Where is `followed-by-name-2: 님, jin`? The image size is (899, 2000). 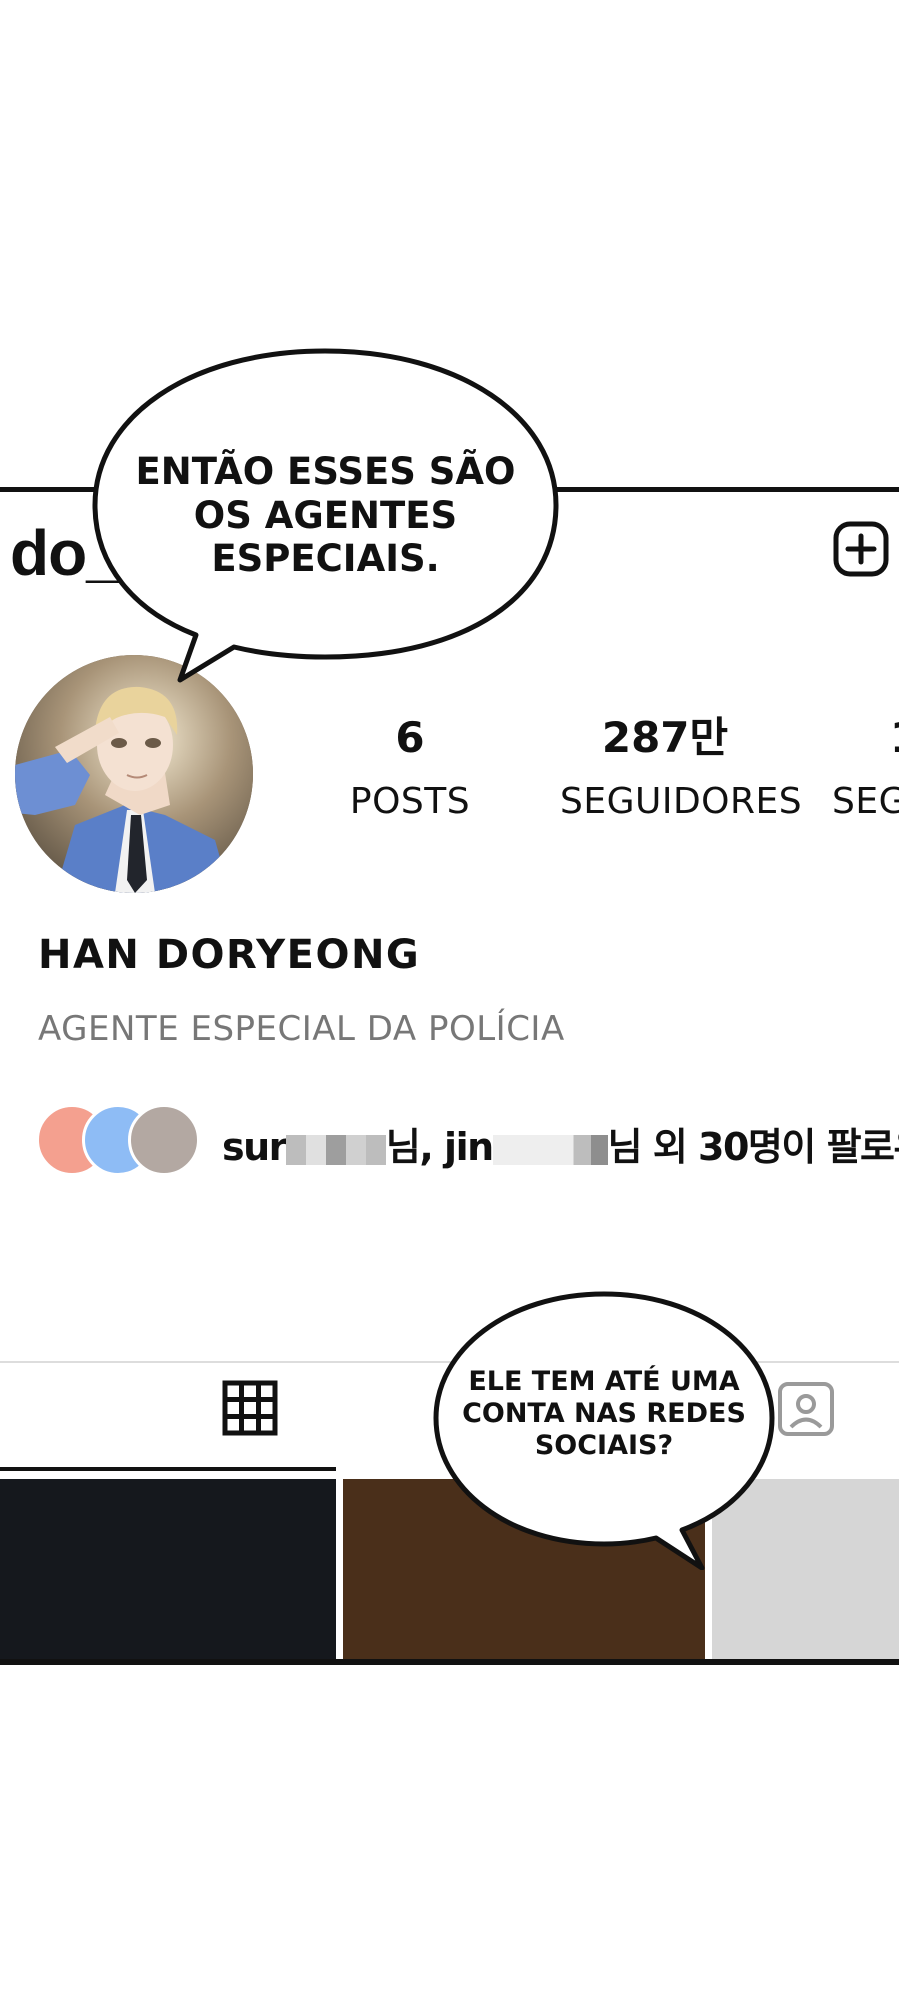
followed-by-name-2: 님, jin is located at coordinates (439, 1147).